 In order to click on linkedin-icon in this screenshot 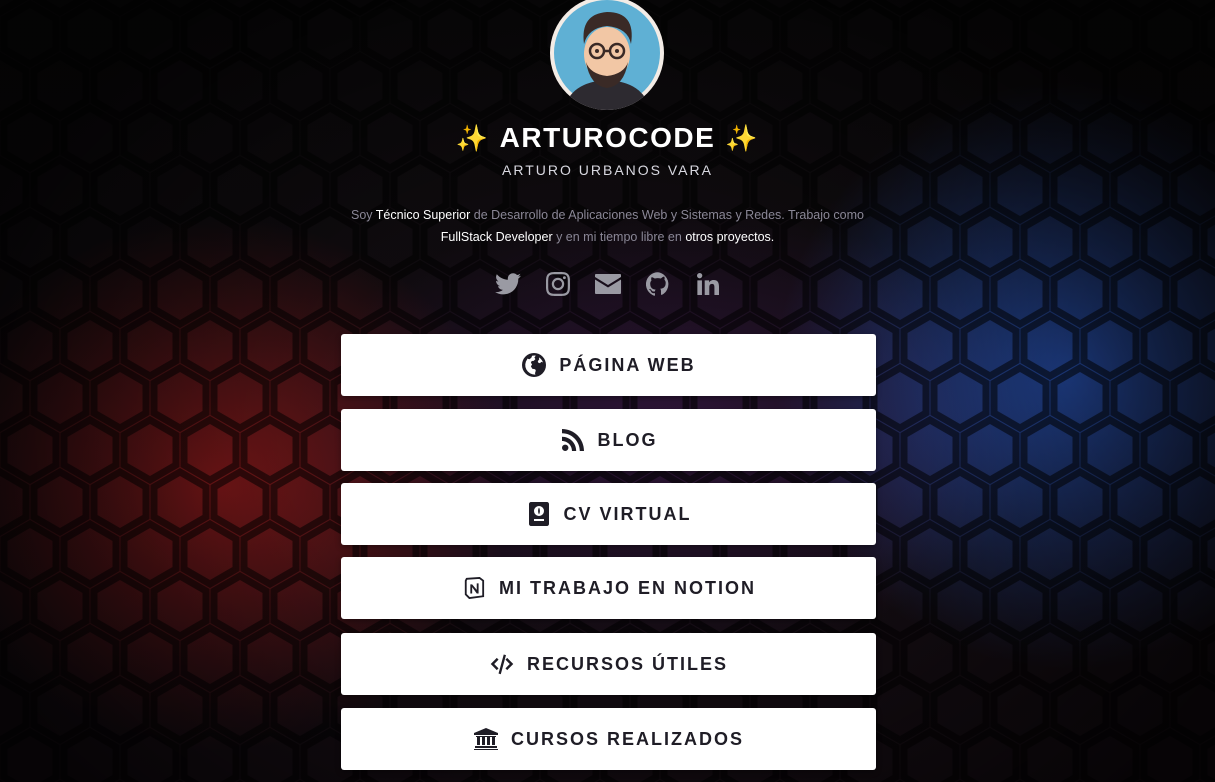, I will do `click(708, 284)`.